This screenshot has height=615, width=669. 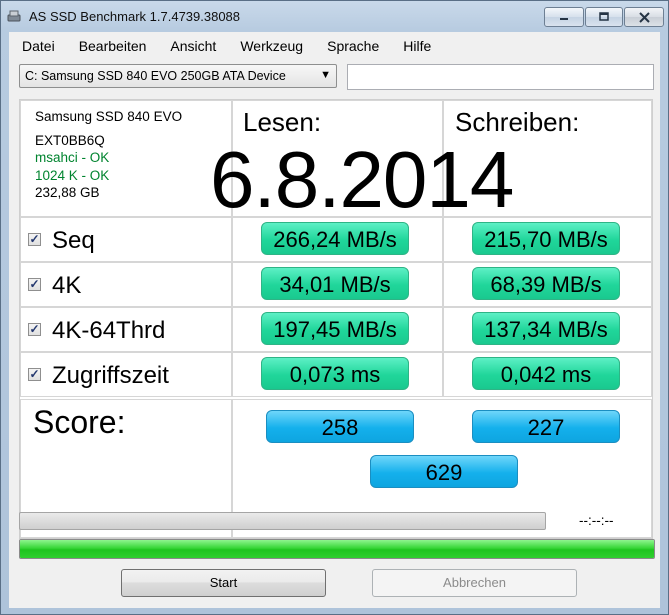 I want to click on 4k-64thrd-write-cell: 137,34 MB/s, so click(x=547, y=329).